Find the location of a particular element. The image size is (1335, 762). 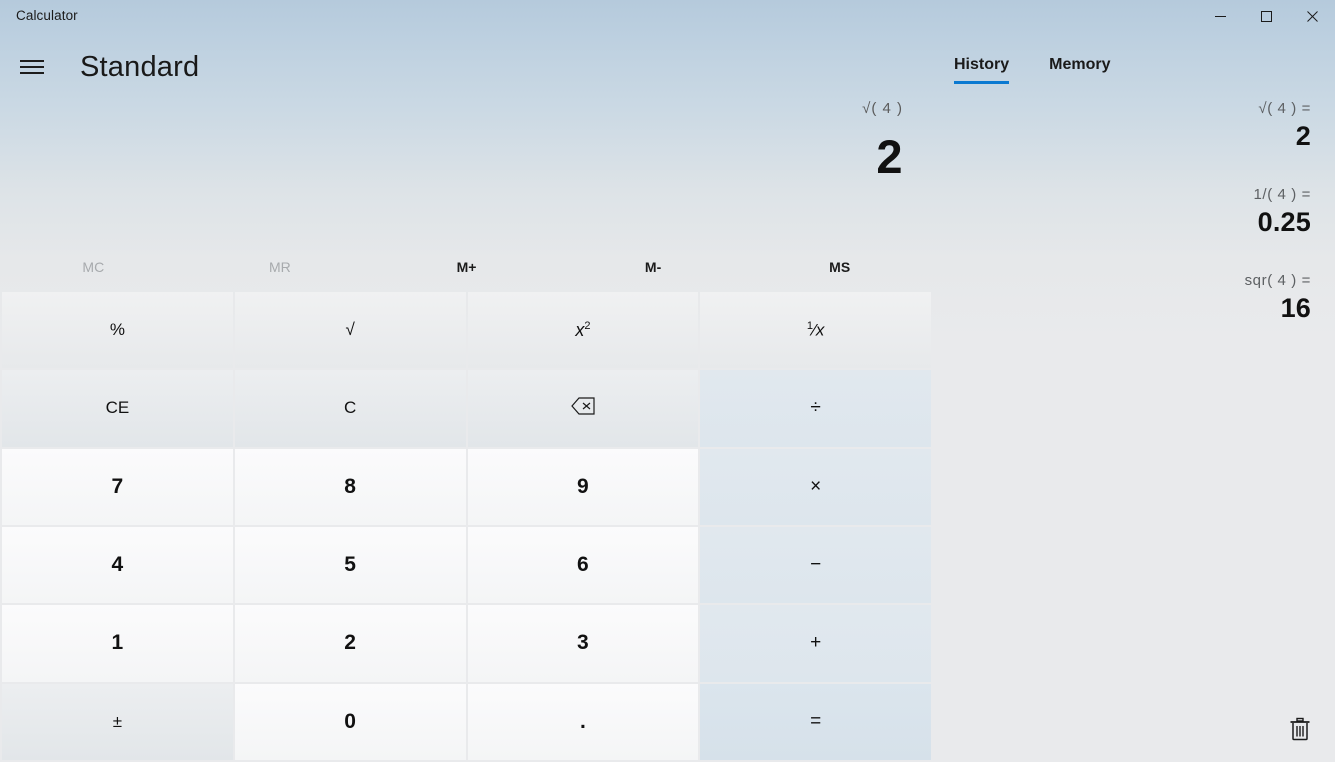

page-title: Standard is located at coordinates (140, 66).